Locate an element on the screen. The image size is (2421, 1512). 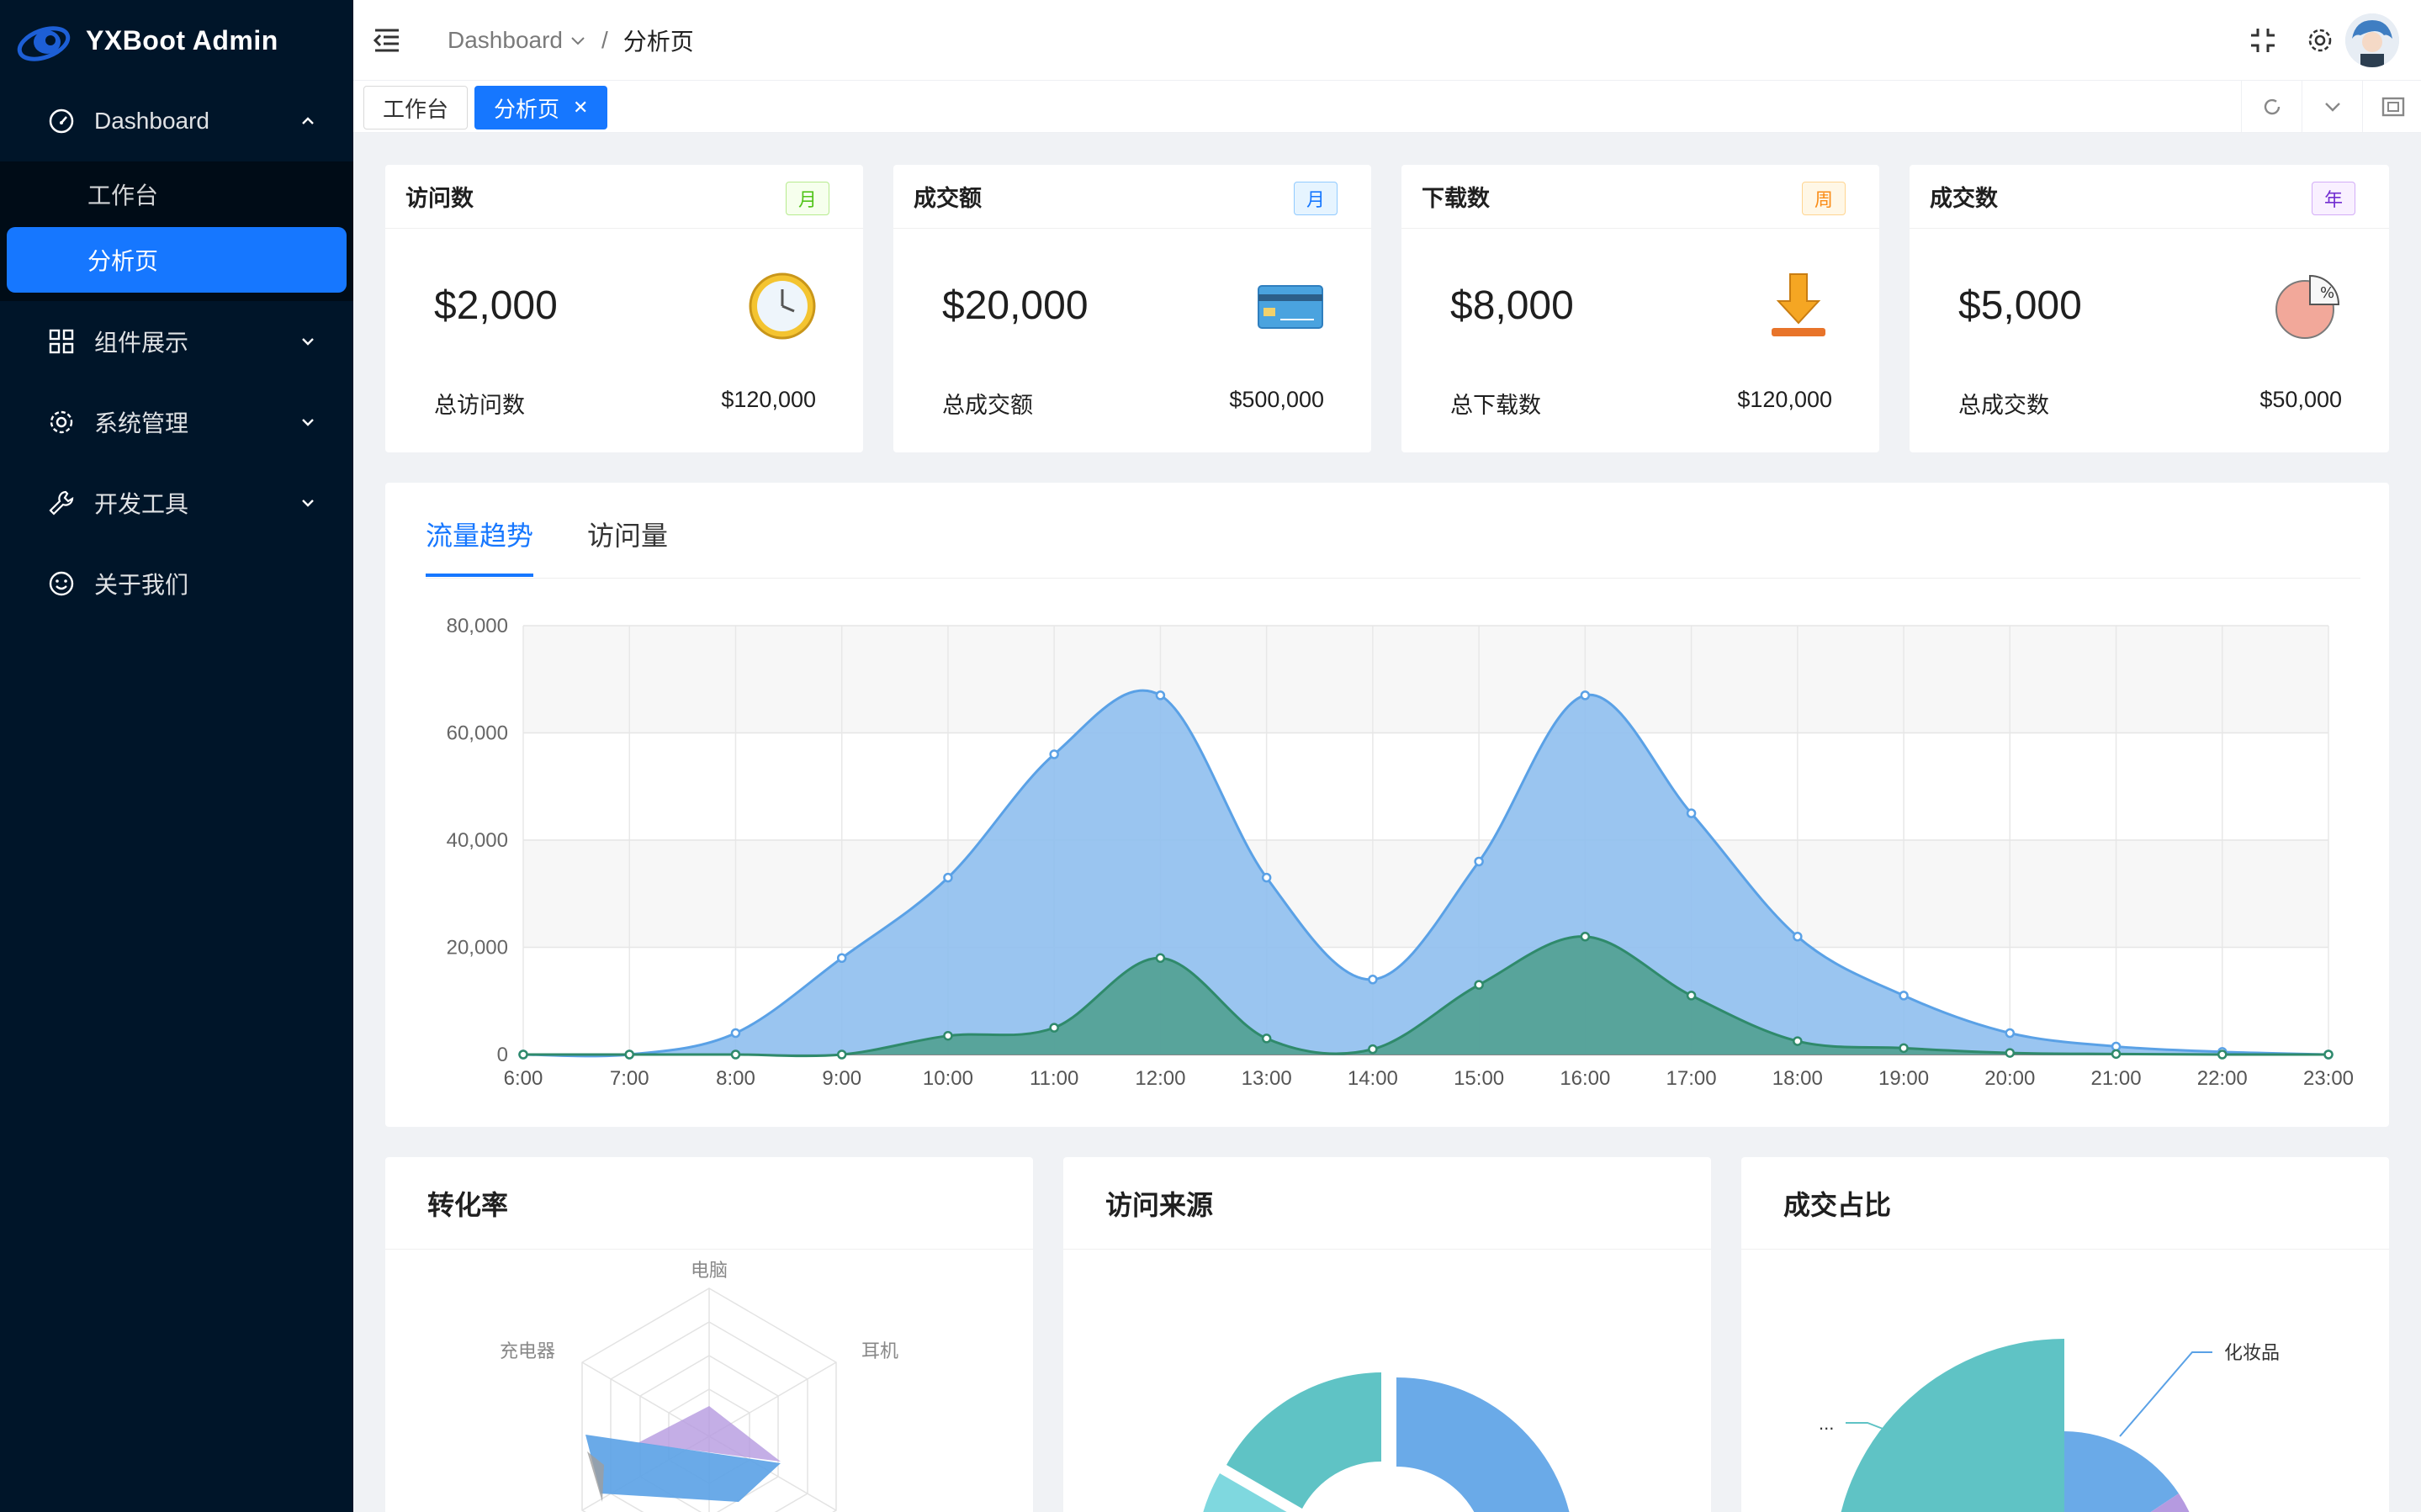
credit-card-icon is located at coordinates (1291, 307).